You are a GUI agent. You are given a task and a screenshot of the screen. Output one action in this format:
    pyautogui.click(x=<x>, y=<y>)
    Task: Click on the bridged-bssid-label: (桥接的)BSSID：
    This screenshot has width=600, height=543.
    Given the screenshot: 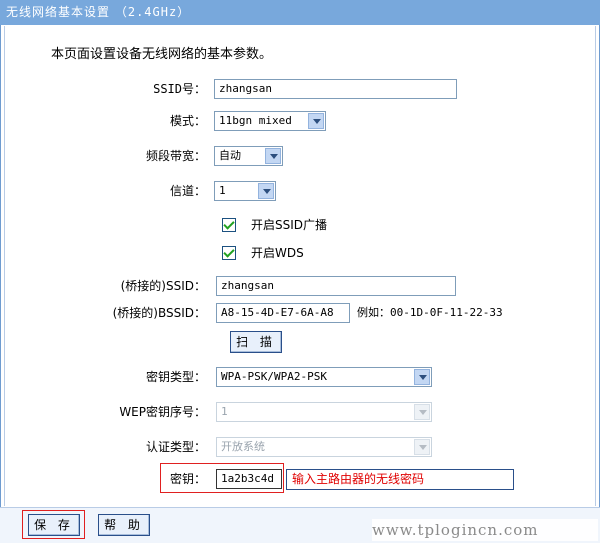 What is the action you would take?
    pyautogui.click(x=159, y=313)
    